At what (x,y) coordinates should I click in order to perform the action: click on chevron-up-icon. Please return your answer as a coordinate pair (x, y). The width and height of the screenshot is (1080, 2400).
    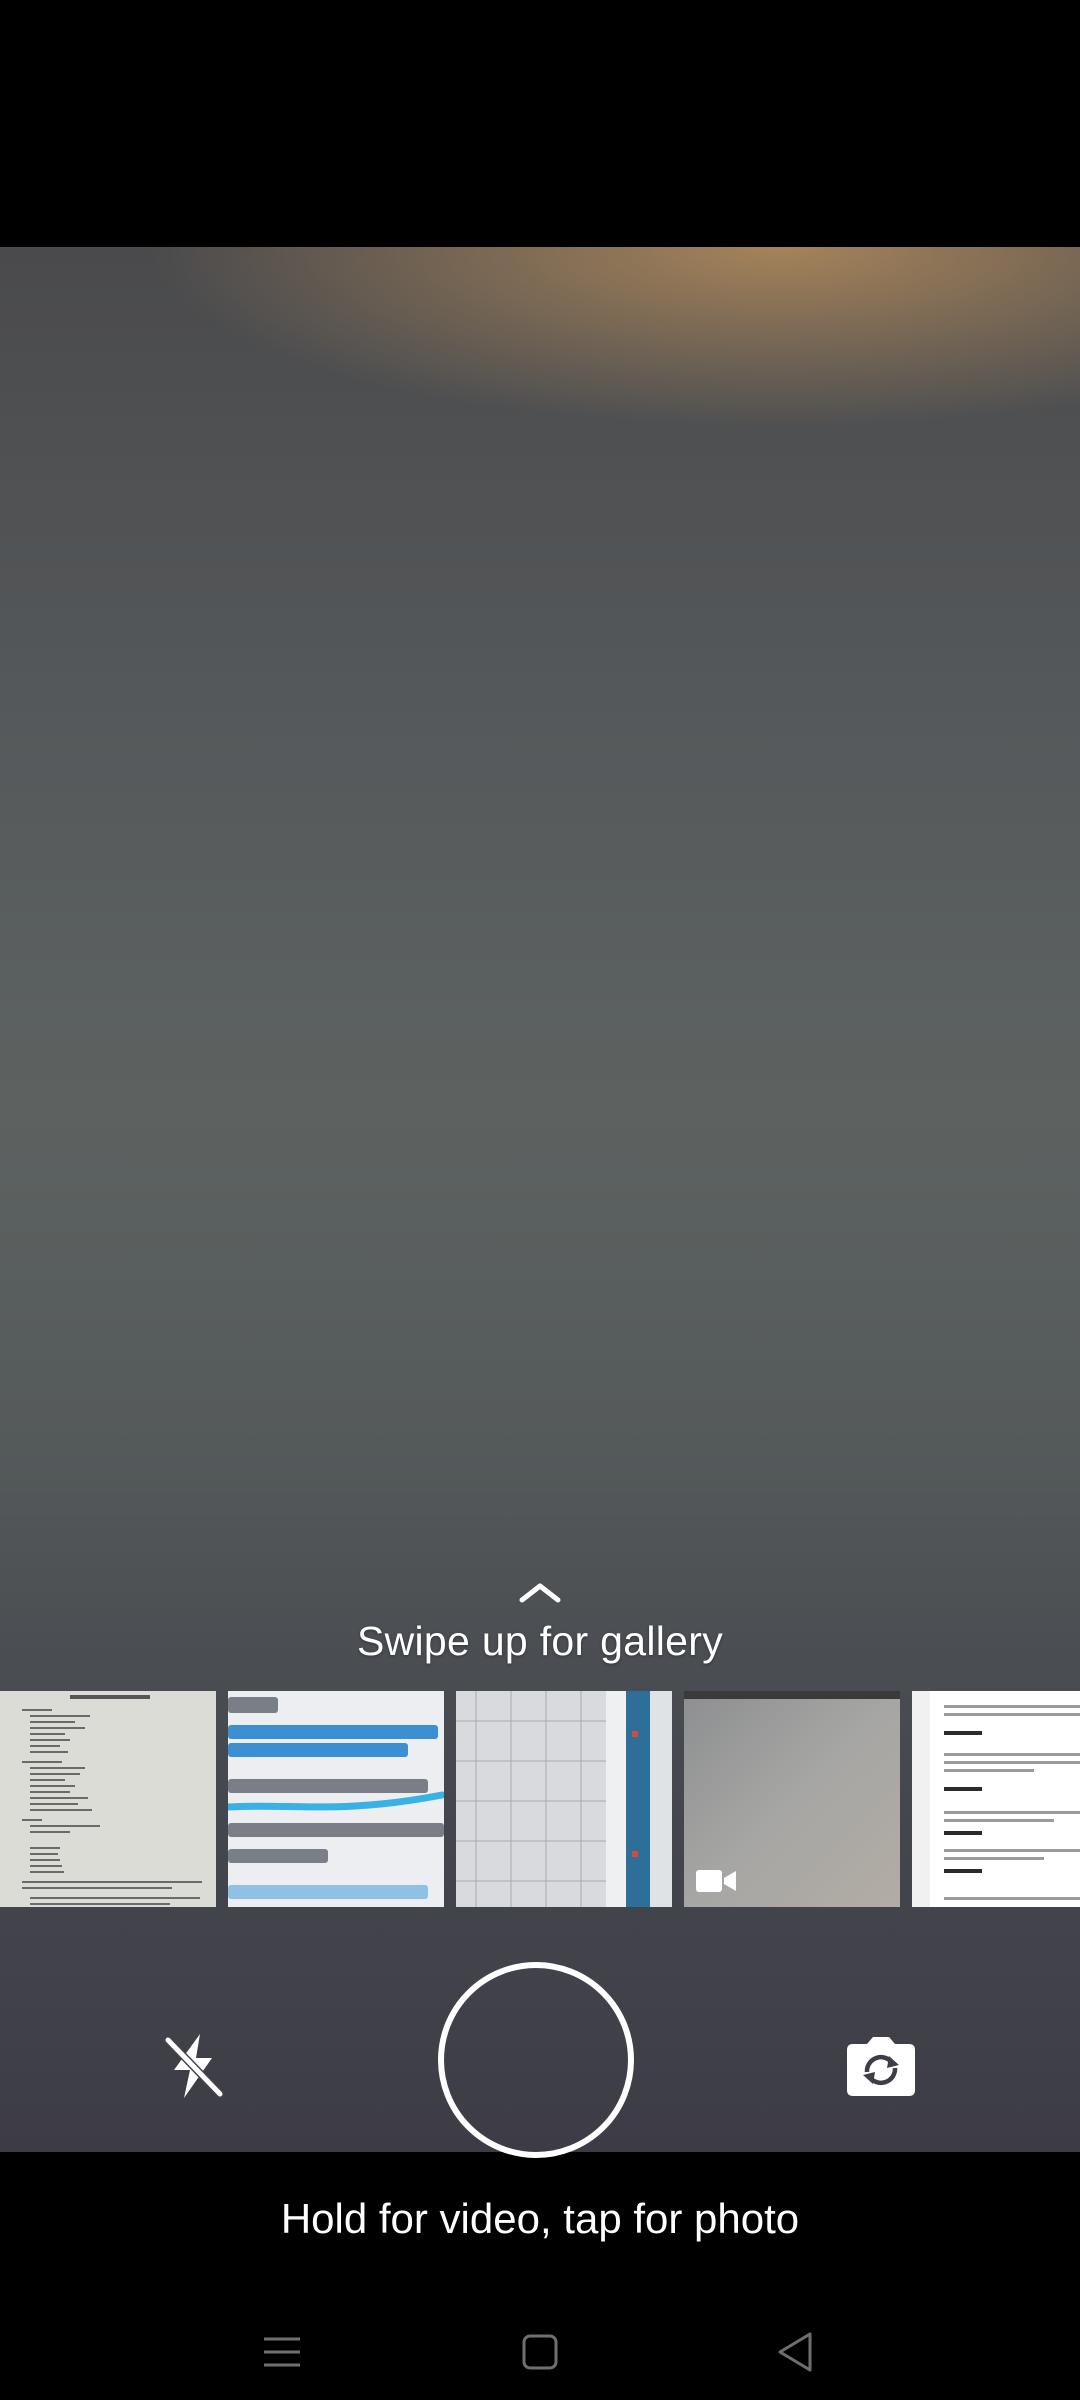
    Looking at the image, I should click on (540, 1593).